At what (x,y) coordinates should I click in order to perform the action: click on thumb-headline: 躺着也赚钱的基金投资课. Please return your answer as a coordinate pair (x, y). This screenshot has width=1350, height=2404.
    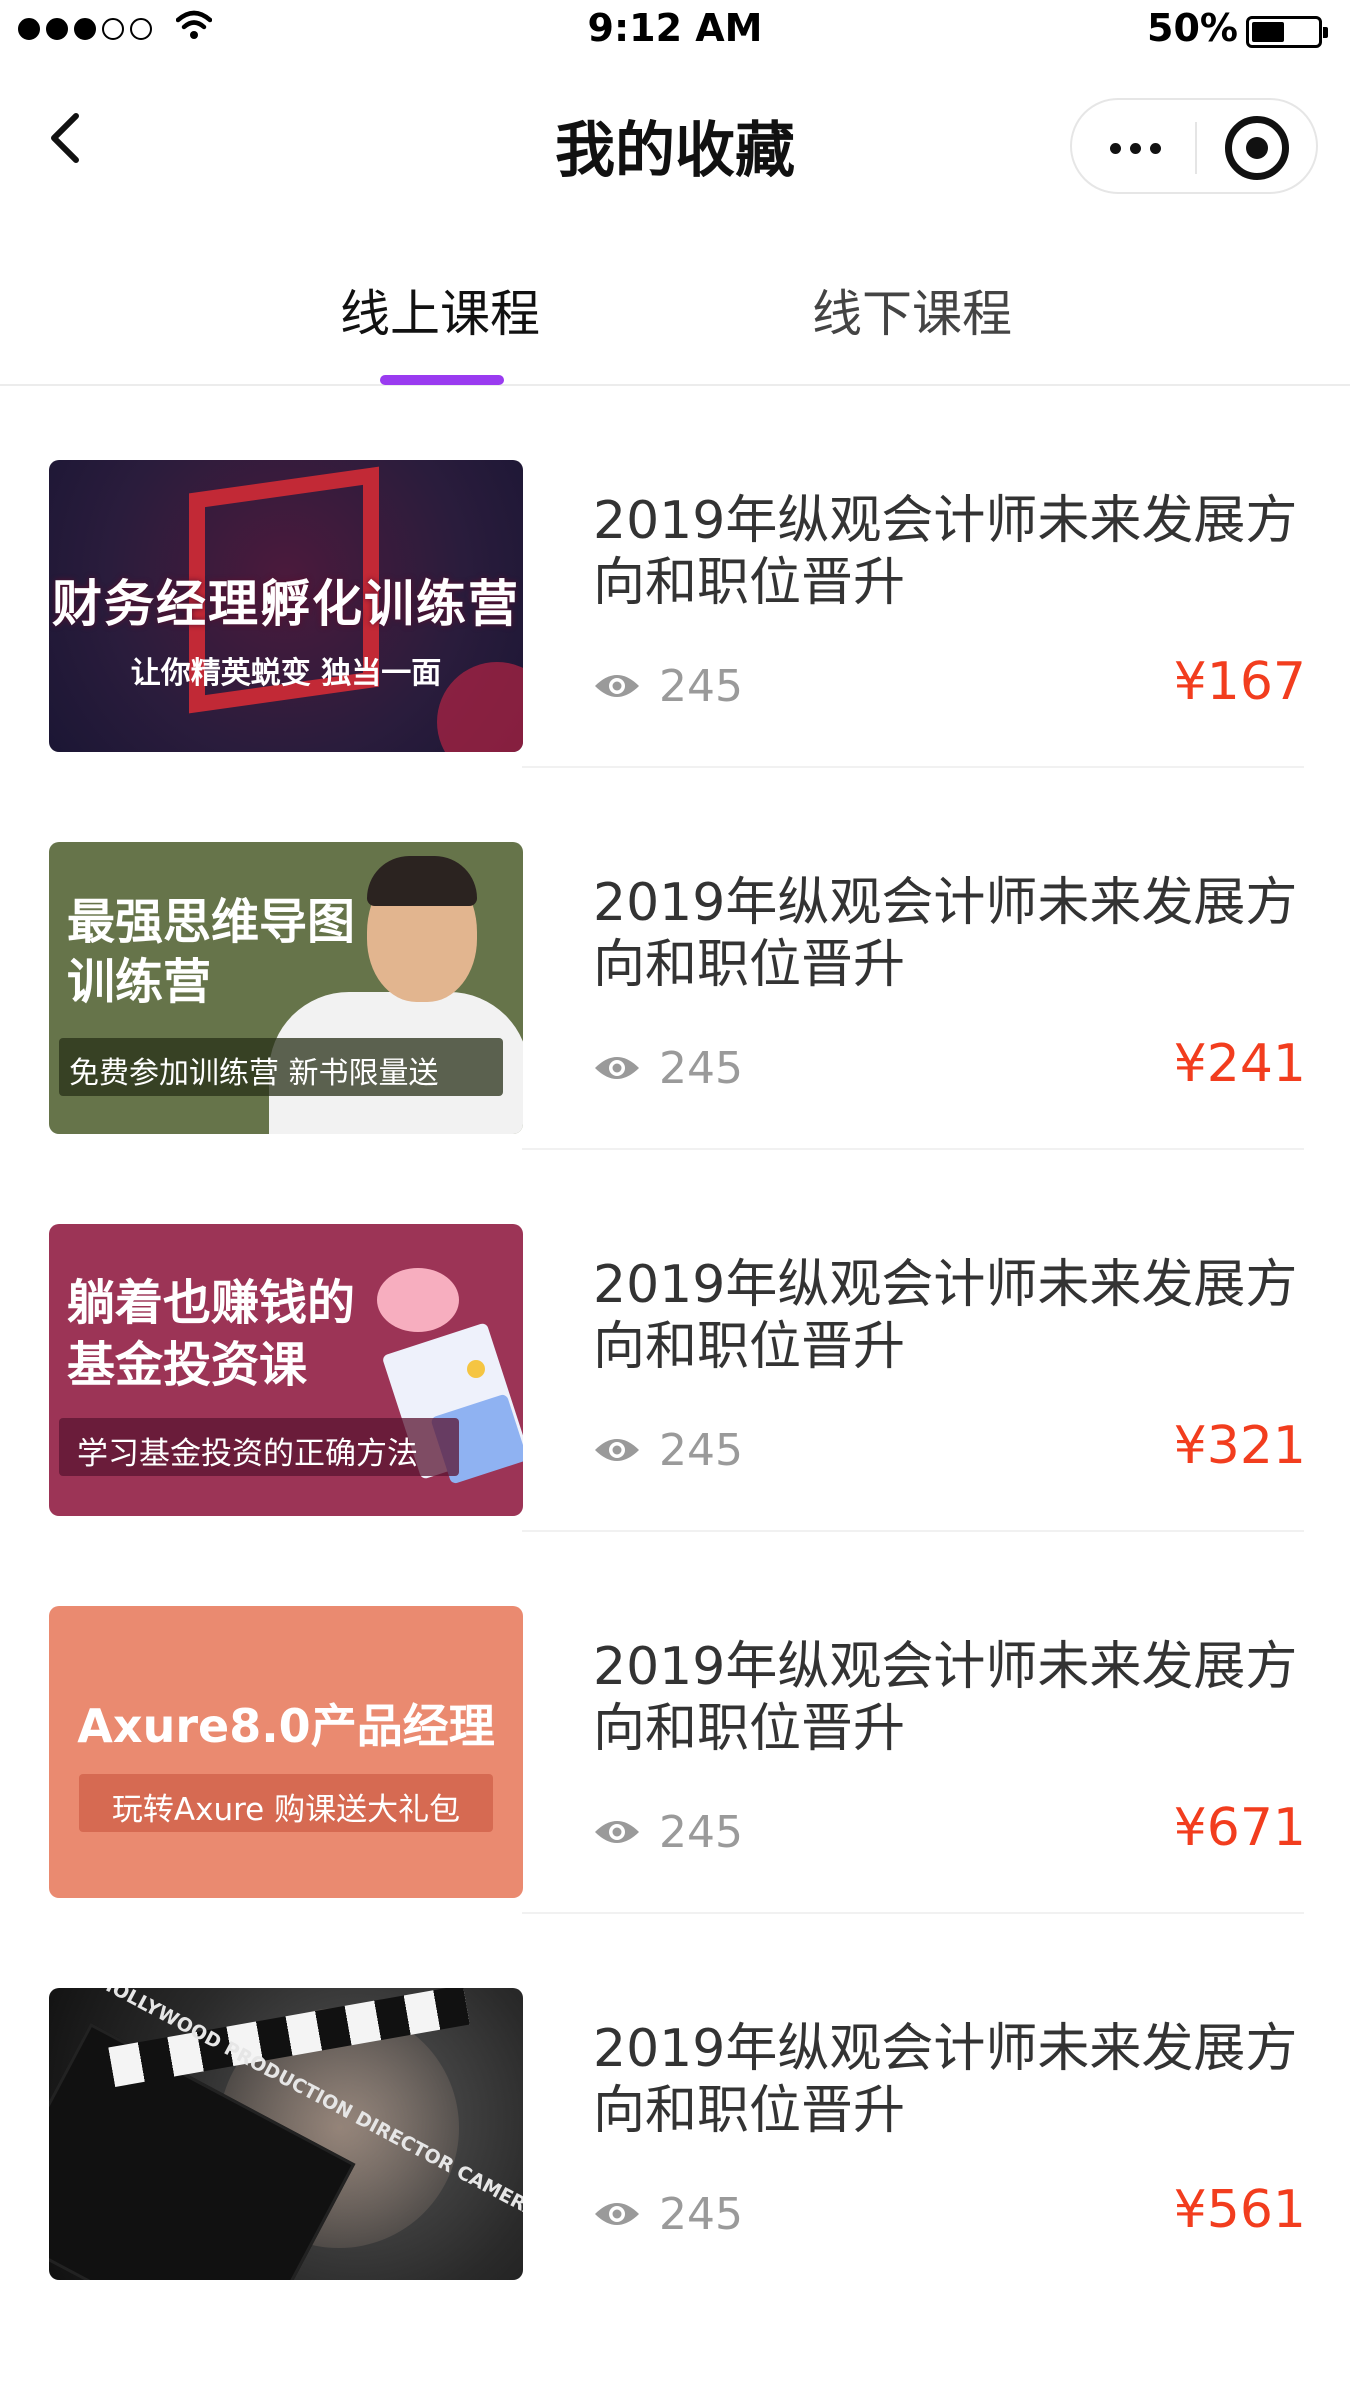
    Looking at the image, I should click on (211, 1334).